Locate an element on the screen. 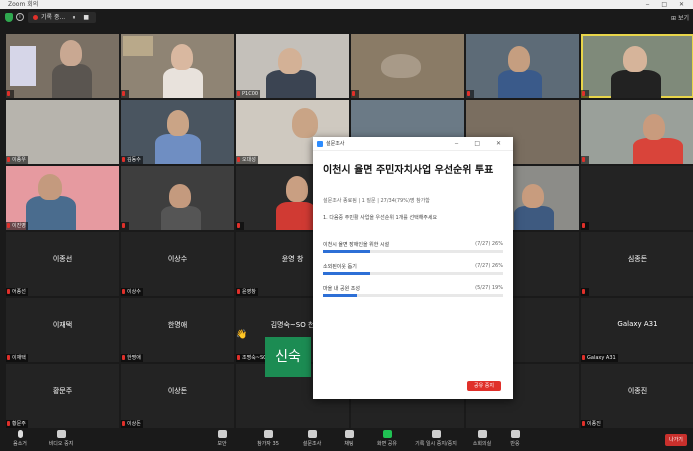 The width and height of the screenshot is (693, 451). participant-tile: 이종우 is located at coordinates (62, 132).